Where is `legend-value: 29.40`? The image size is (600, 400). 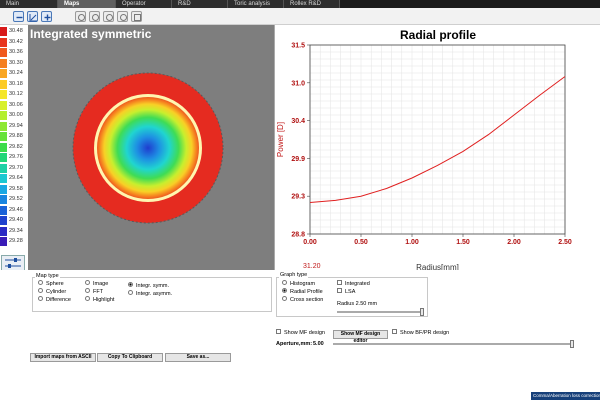 legend-value: 29.40 is located at coordinates (16, 220).